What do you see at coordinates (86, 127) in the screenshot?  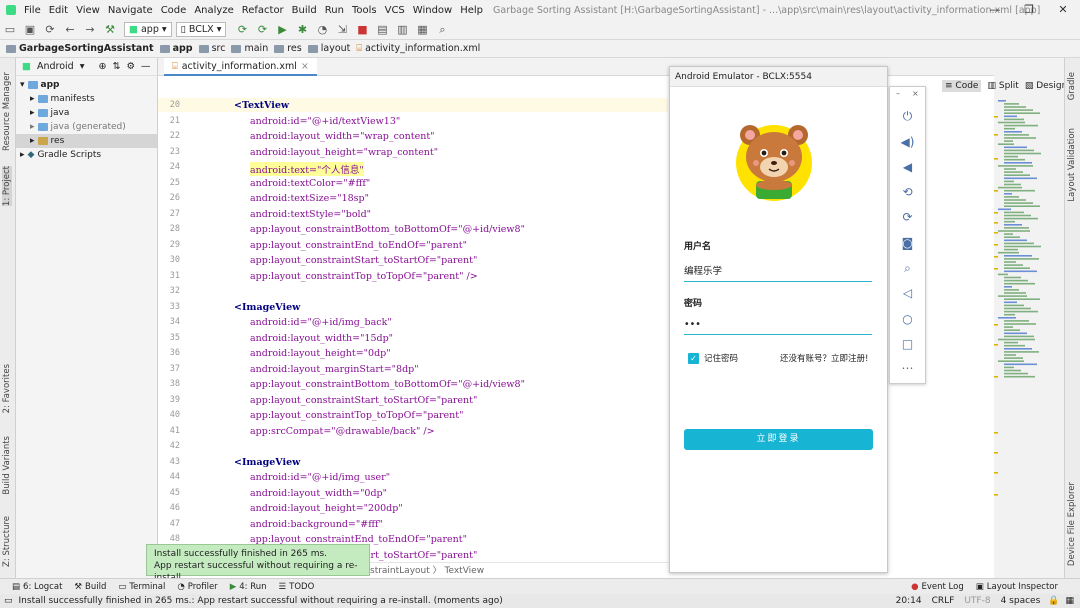 I see `tree-item-java-generated: ▸ java (generated)` at bounding box center [86, 127].